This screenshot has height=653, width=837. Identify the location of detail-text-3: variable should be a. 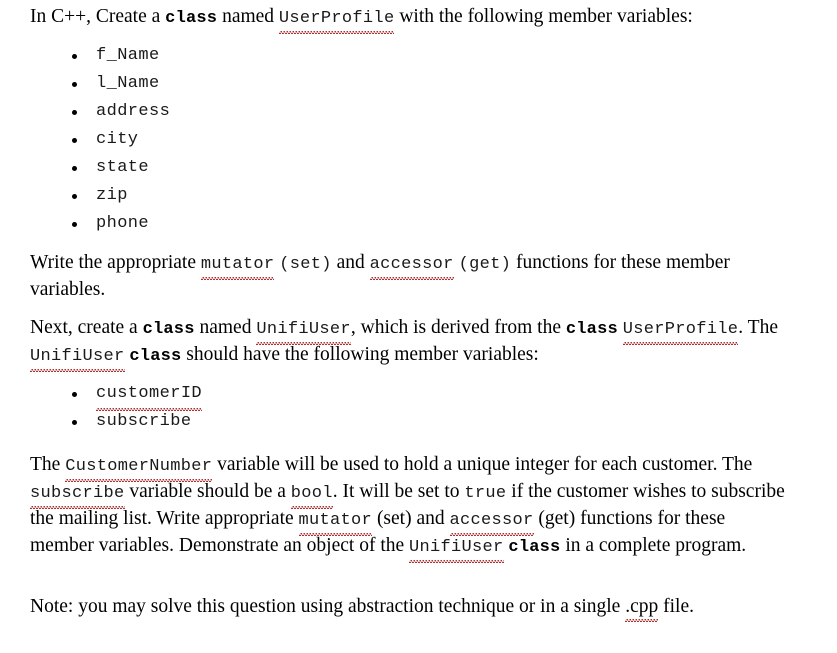
(207, 491).